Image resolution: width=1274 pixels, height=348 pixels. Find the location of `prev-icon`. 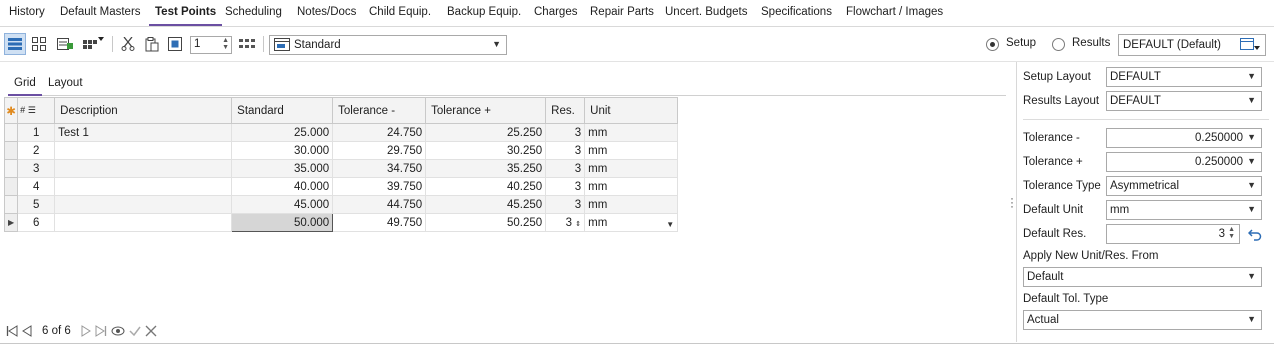

prev-icon is located at coordinates (27, 331).